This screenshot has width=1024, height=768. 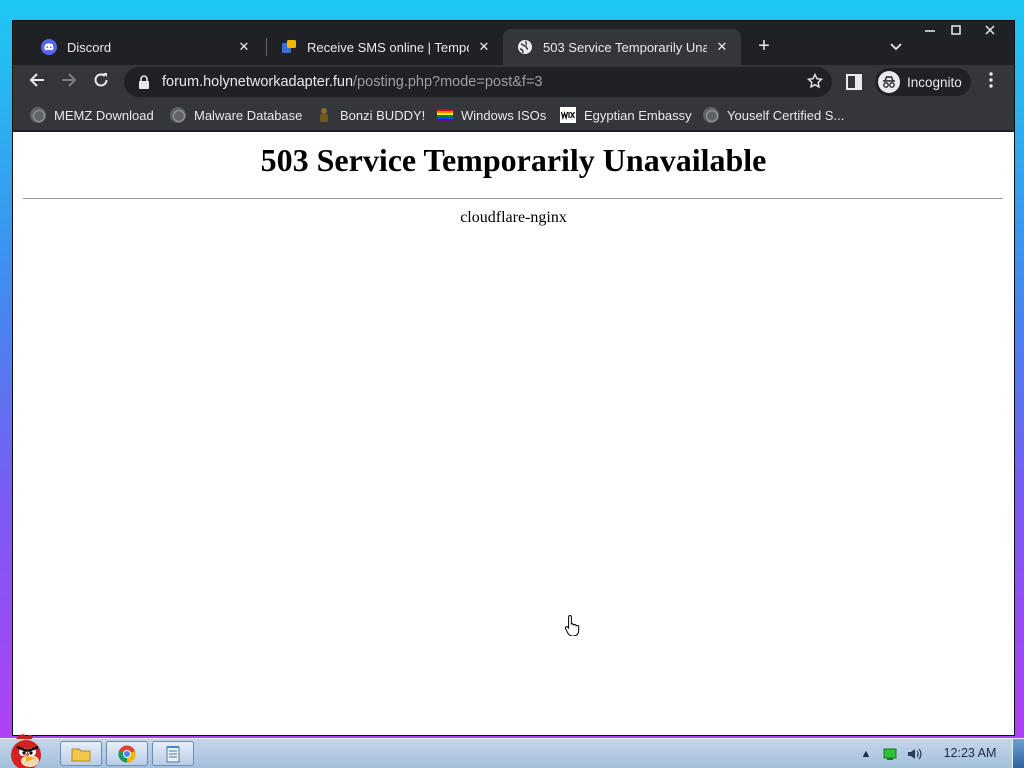 I want to click on angry-bird-start-icon, so click(x=26, y=749).